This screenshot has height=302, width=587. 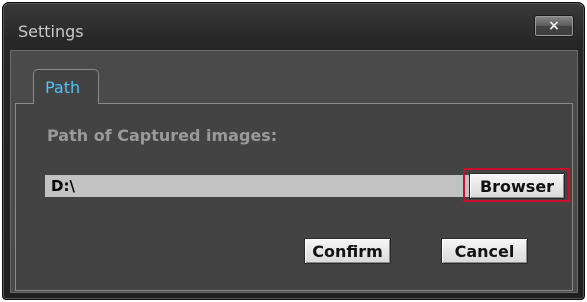 I want to click on confirm-button: Confirm, so click(x=347, y=251).